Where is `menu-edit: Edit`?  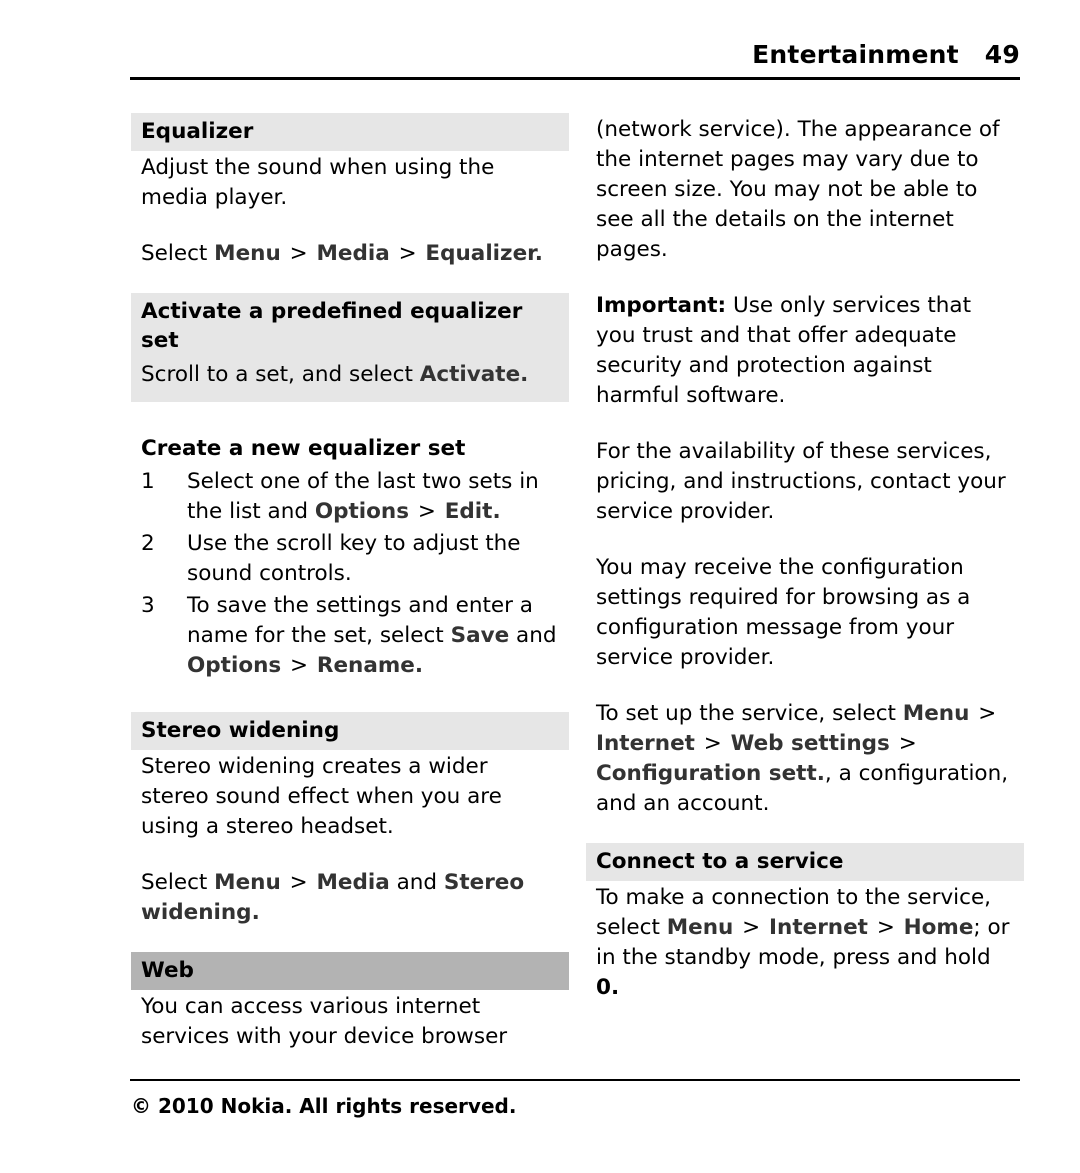 menu-edit: Edit is located at coordinates (468, 511).